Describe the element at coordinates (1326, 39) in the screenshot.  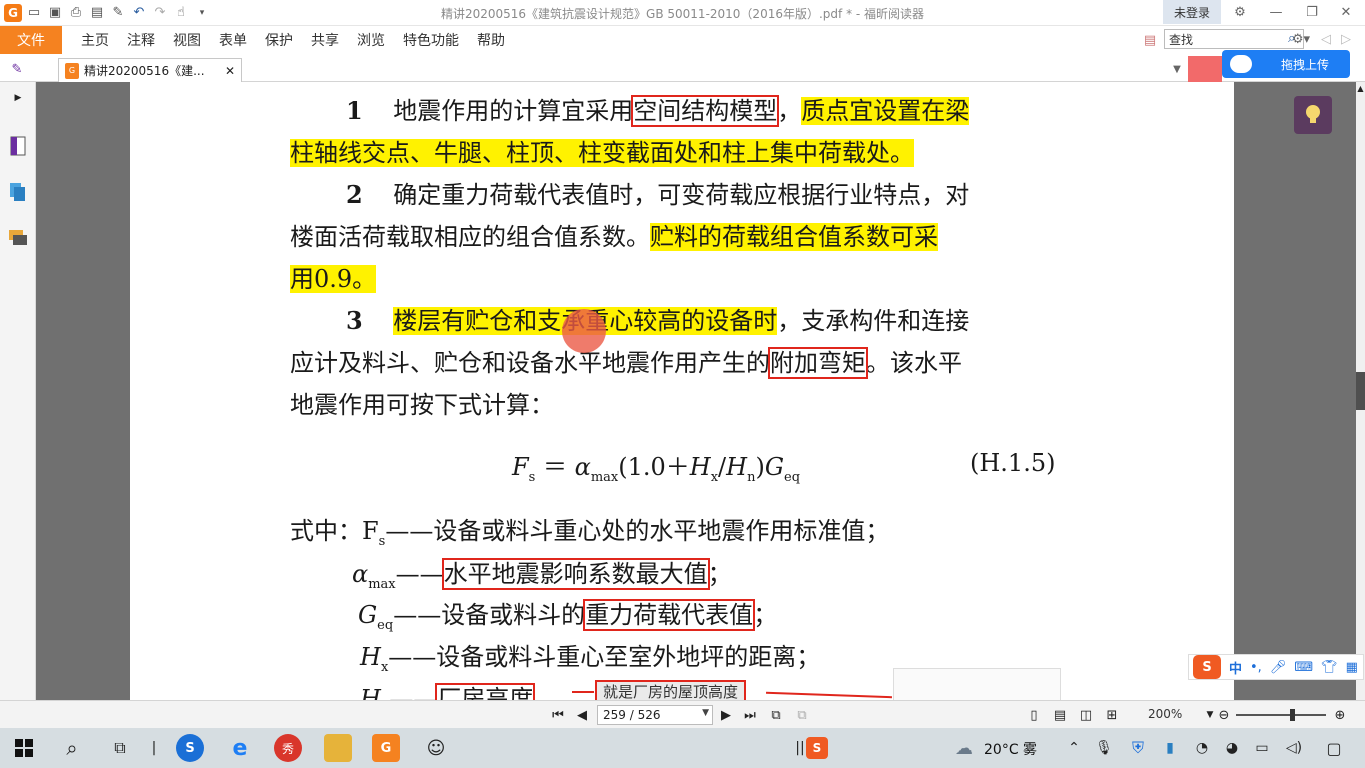
I see `nav-back-icon: ◁` at that location.